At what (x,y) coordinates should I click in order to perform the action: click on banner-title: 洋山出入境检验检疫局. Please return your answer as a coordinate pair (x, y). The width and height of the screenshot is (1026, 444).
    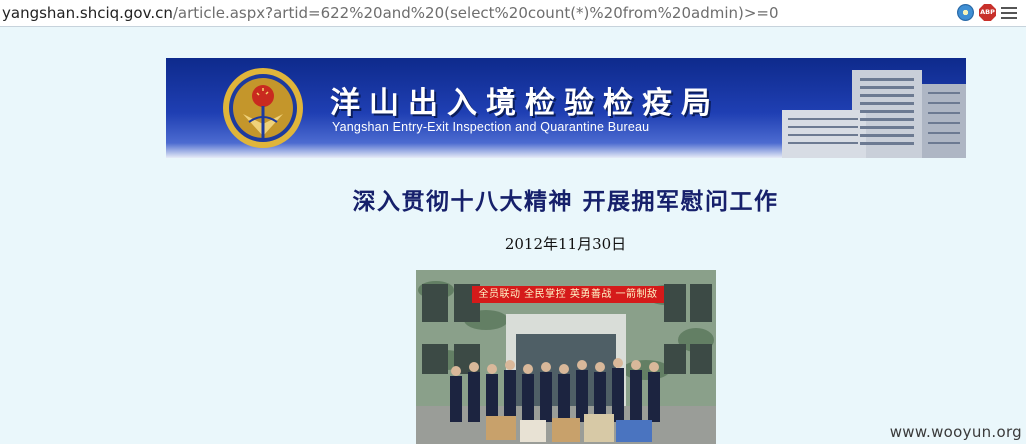
    Looking at the image, I should click on (525, 103).